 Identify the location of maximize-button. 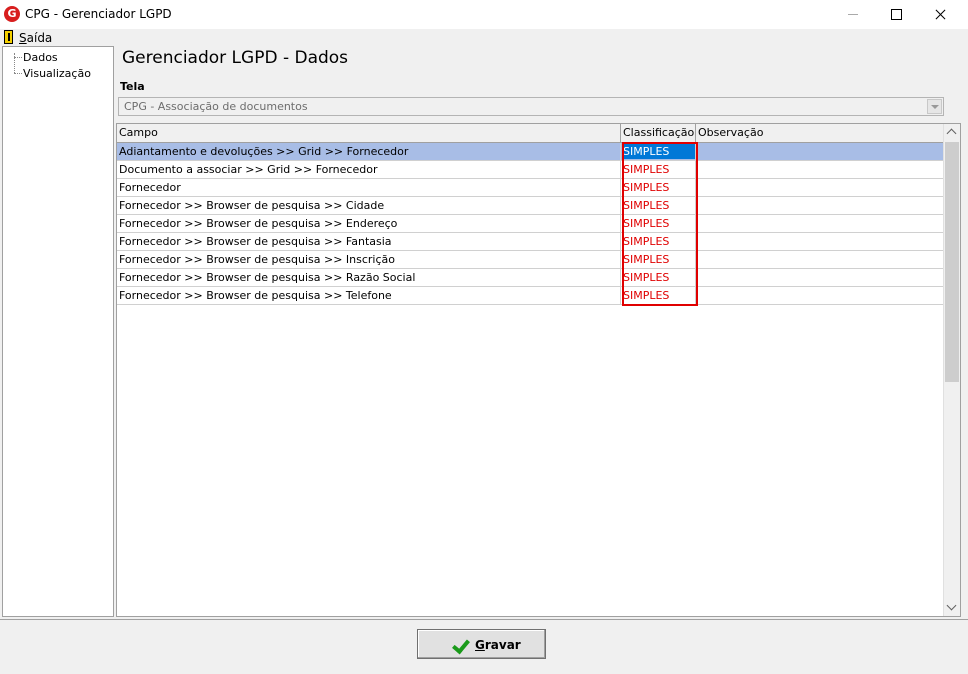
(896, 14).